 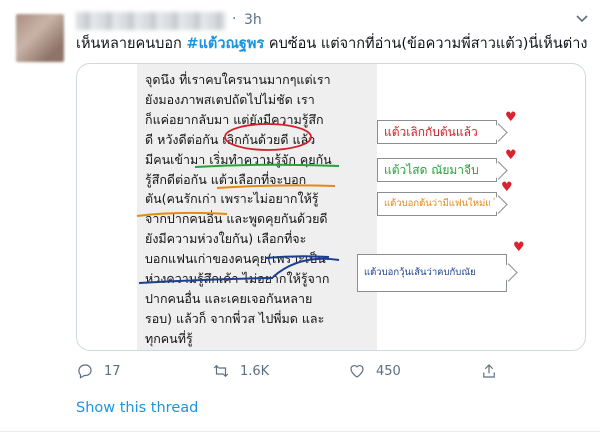 I want to click on callout-blue-text: แต้วบอกวุ้นเส้นว่าคบกับณัย, so click(x=420, y=272).